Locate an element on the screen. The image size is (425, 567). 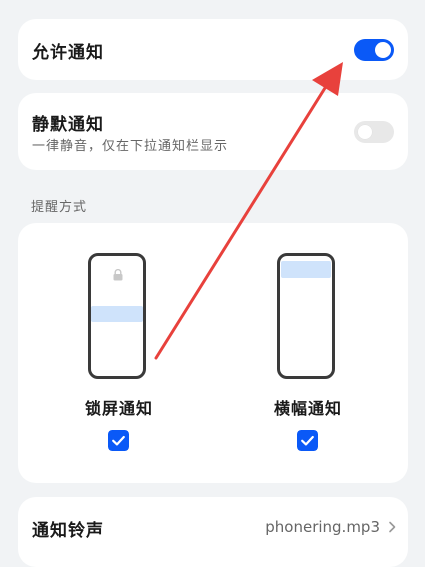
lock-screen-notification-label: 锁屏通知 is located at coordinates (118, 408).